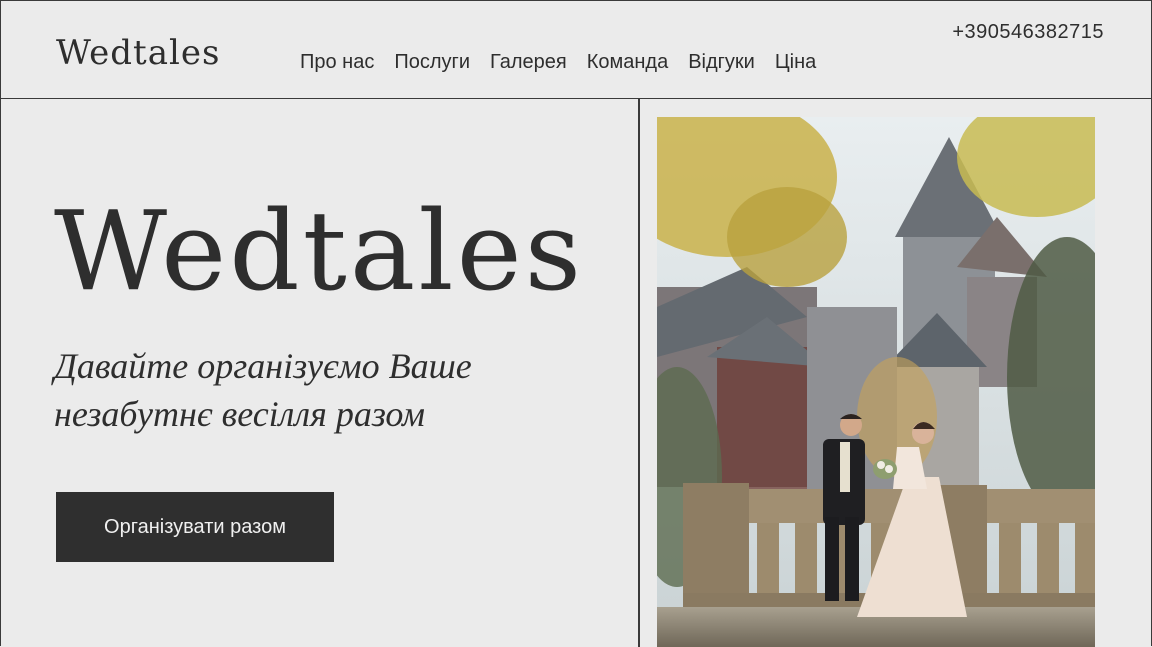 This screenshot has width=1152, height=647. What do you see at coordinates (721, 62) in the screenshot?
I see `nav-item-reviews: Відгуки` at bounding box center [721, 62].